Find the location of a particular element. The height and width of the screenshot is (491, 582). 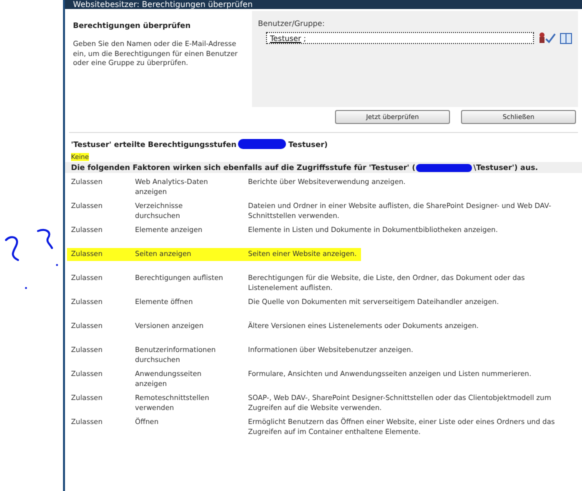

handwritten-question-marks-drawing is located at coordinates (32, 259).